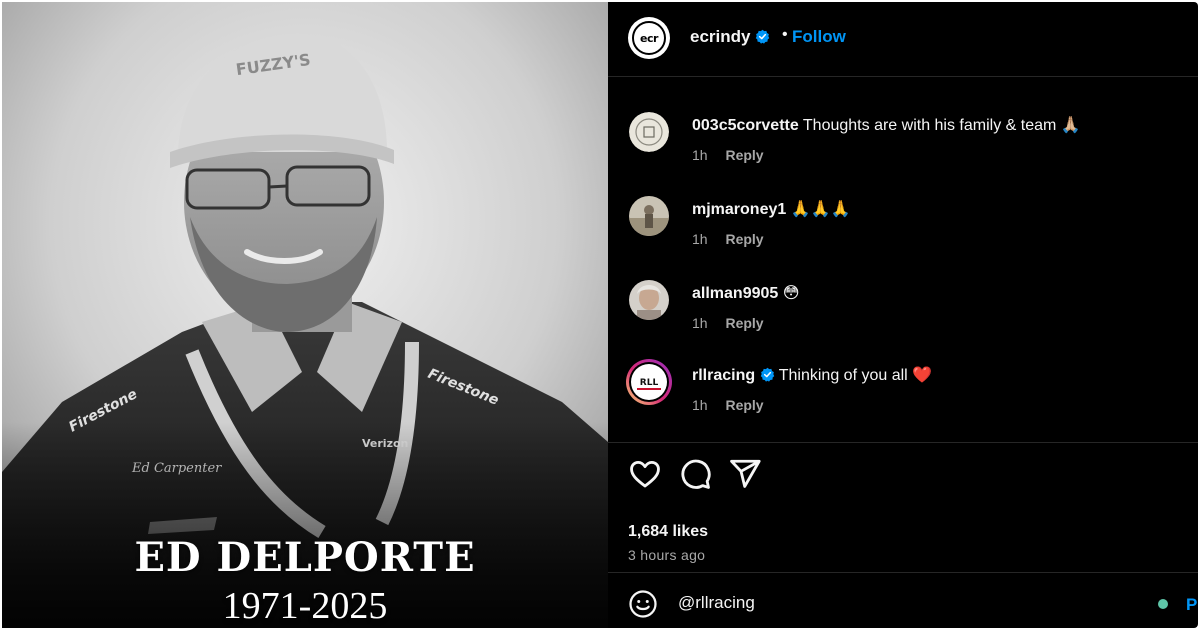 The image size is (1200, 630). I want to click on comment-text-line: allman9905 😳, so click(745, 293).